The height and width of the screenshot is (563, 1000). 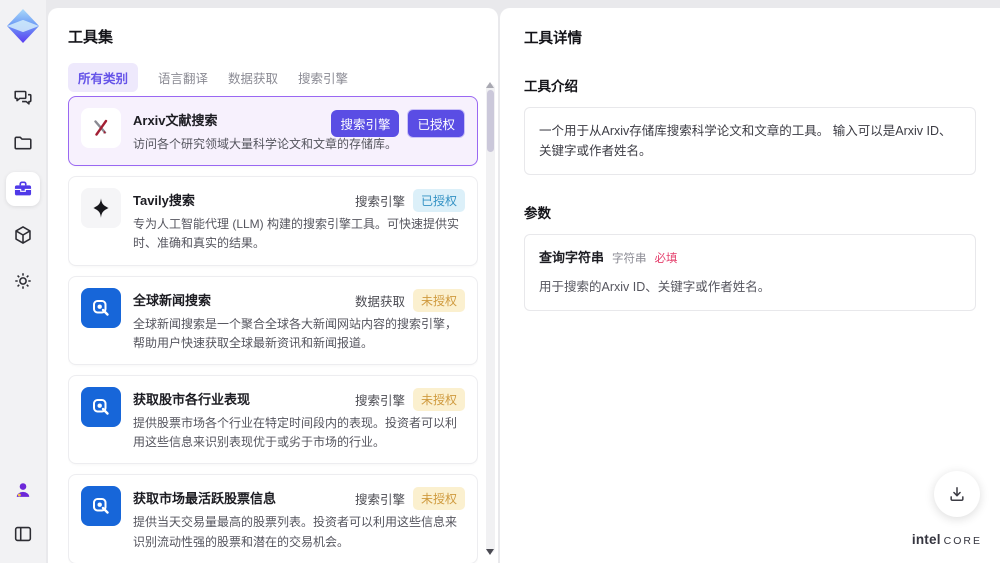 I want to click on folder-icon, so click(x=23, y=143).